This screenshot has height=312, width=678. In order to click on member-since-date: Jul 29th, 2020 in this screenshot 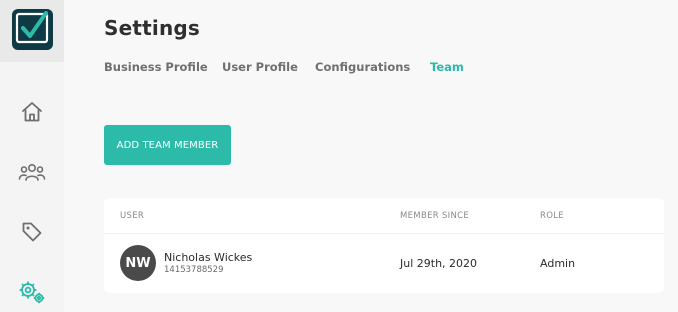, I will do `click(439, 263)`.